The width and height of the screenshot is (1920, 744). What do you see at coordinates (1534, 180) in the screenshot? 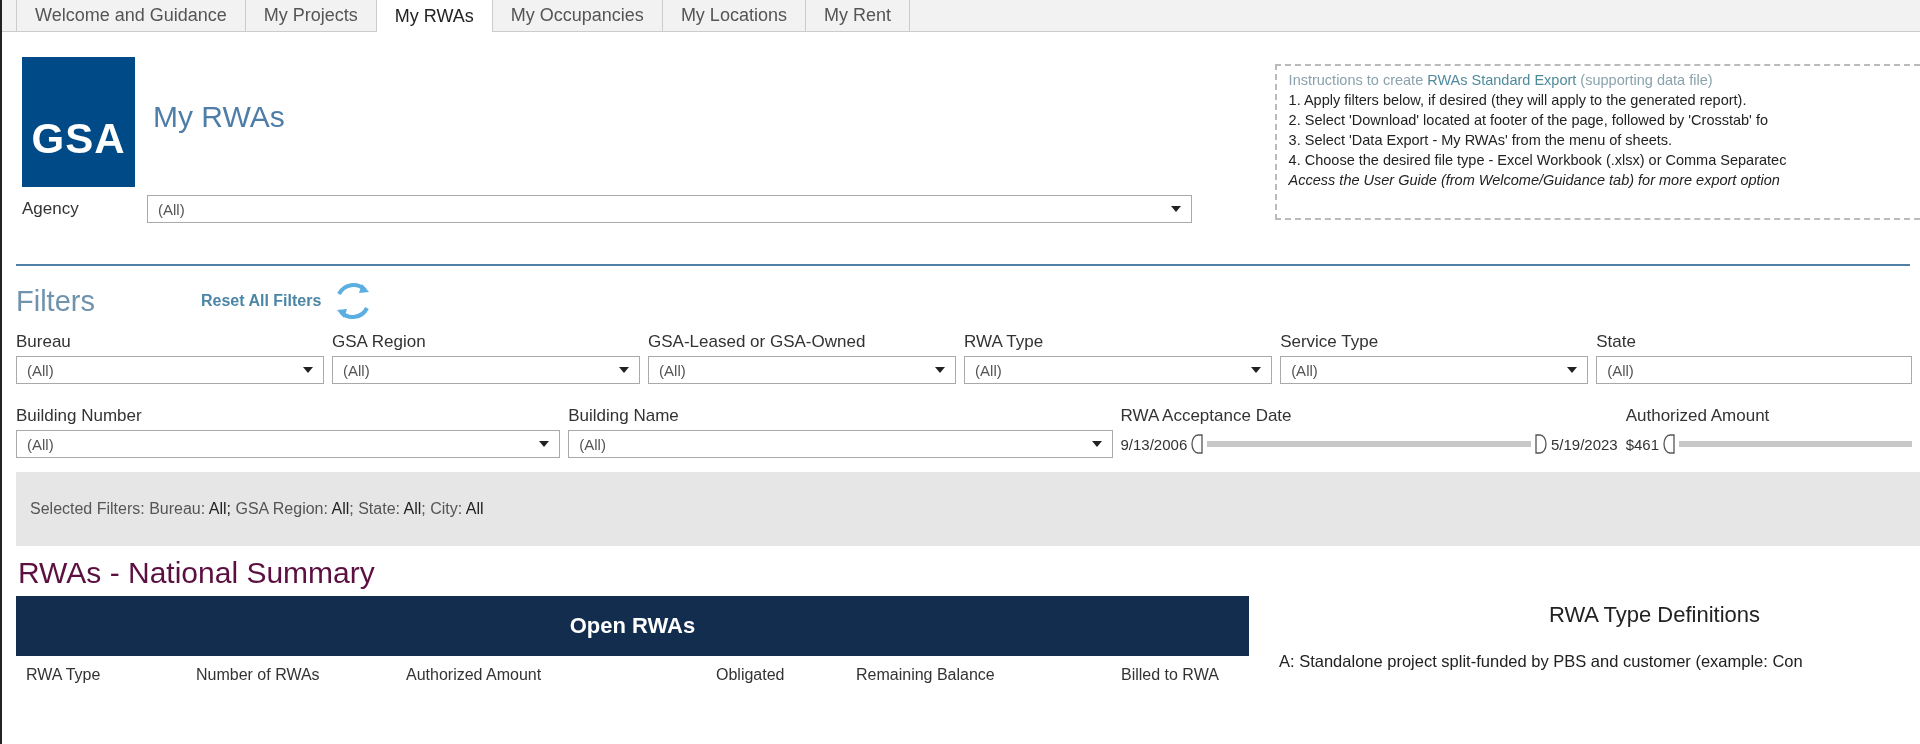
I see `instructions-note: Access the User Guide (from Welcome/Guidance tab) for more export option` at bounding box center [1534, 180].